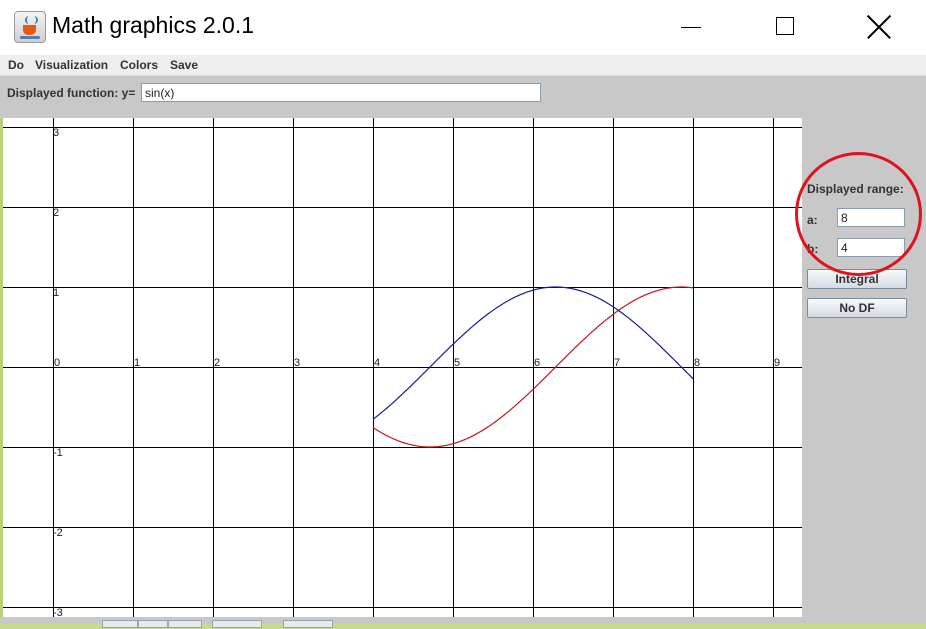 The height and width of the screenshot is (629, 926). I want to click on y-tick-label: 1, so click(56, 293).